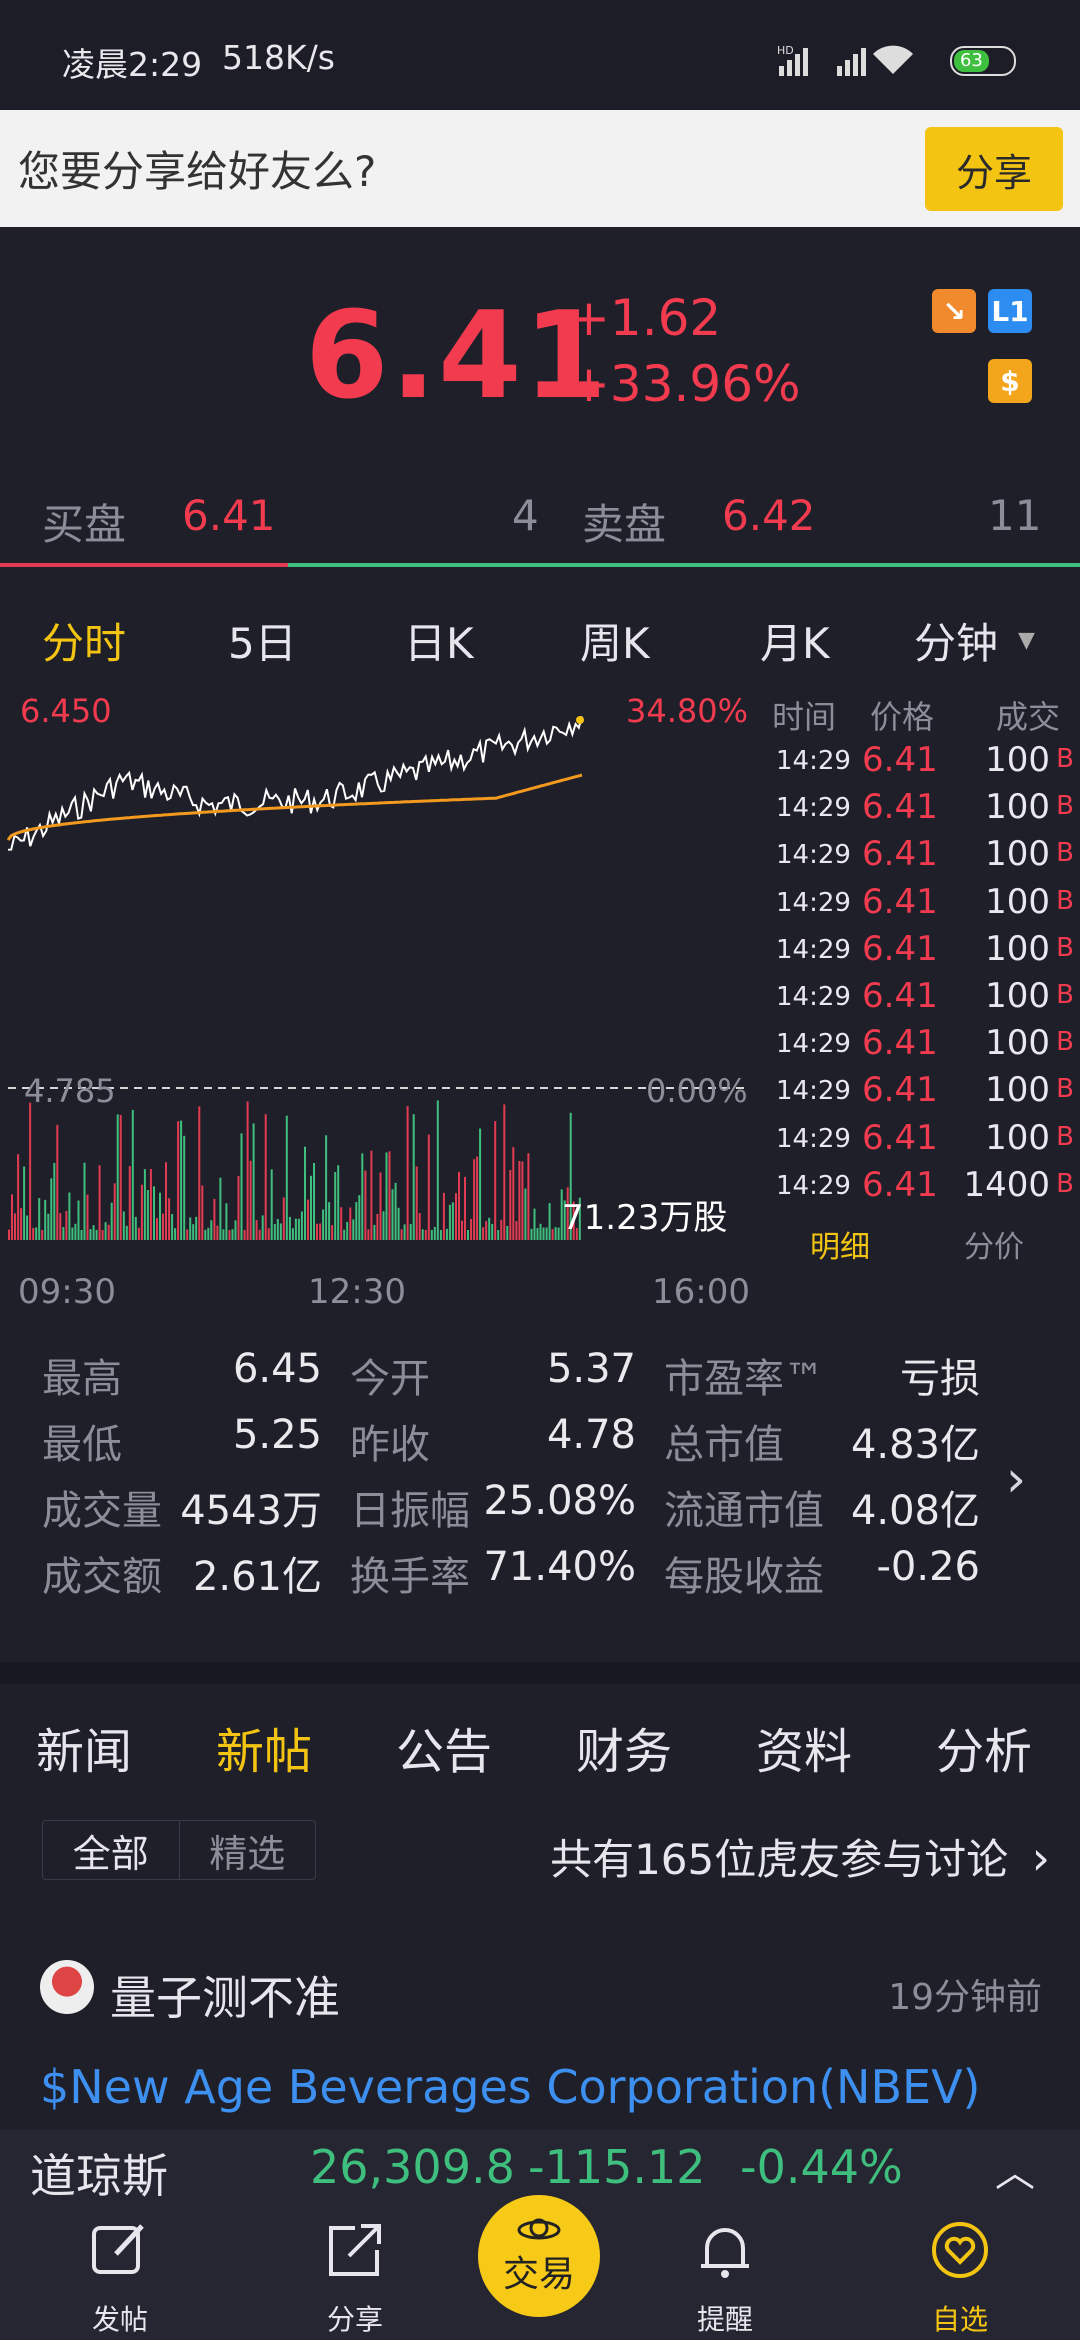 This screenshot has height=2340, width=1080. I want to click on tab-financials: 财务, so click(624, 1747).